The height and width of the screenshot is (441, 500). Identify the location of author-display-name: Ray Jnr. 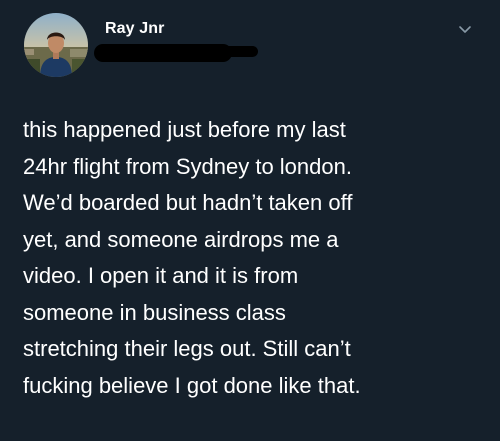
(134, 29).